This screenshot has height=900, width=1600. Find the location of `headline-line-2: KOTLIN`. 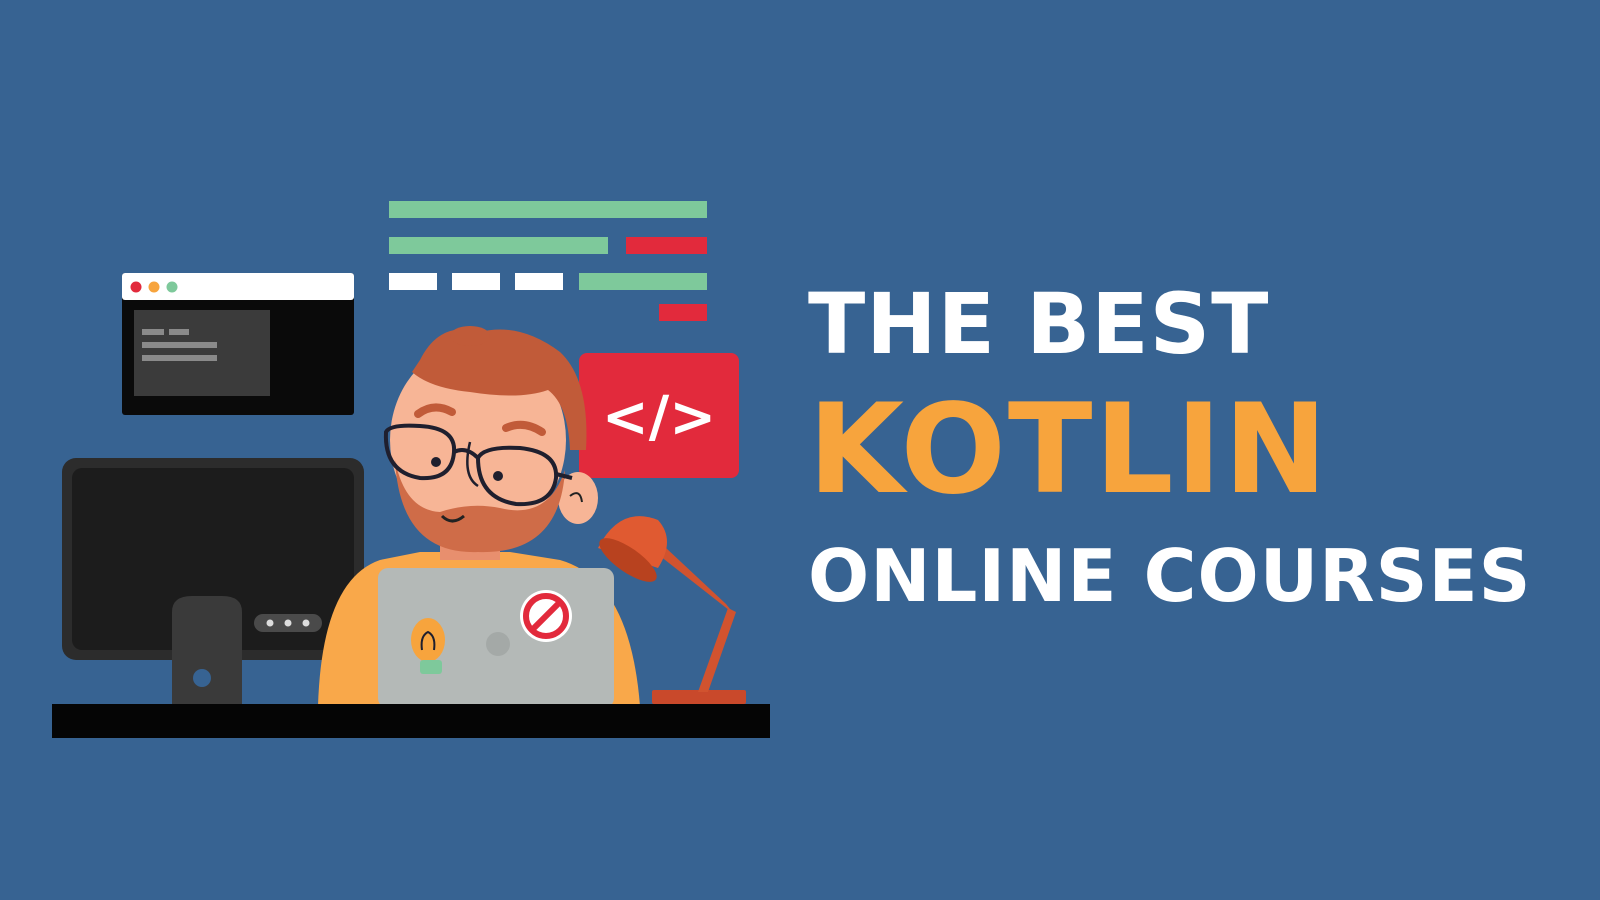

headline-line-2: KOTLIN is located at coordinates (1069, 450).